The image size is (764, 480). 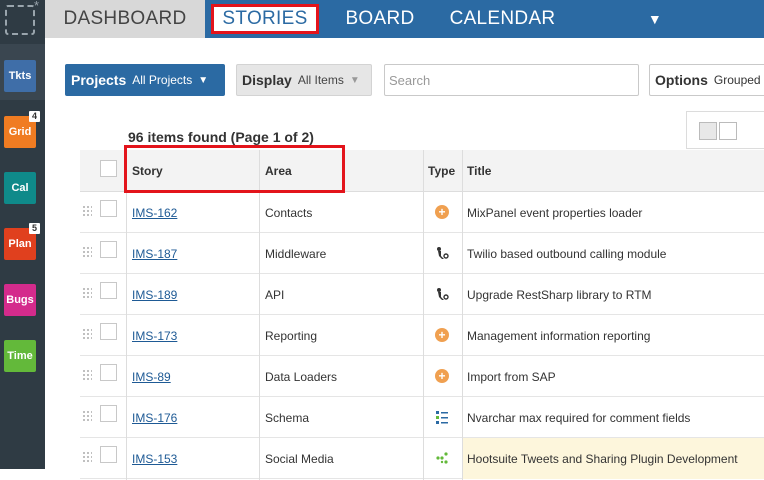 What do you see at coordinates (442, 458) in the screenshot?
I see `share-icon` at bounding box center [442, 458].